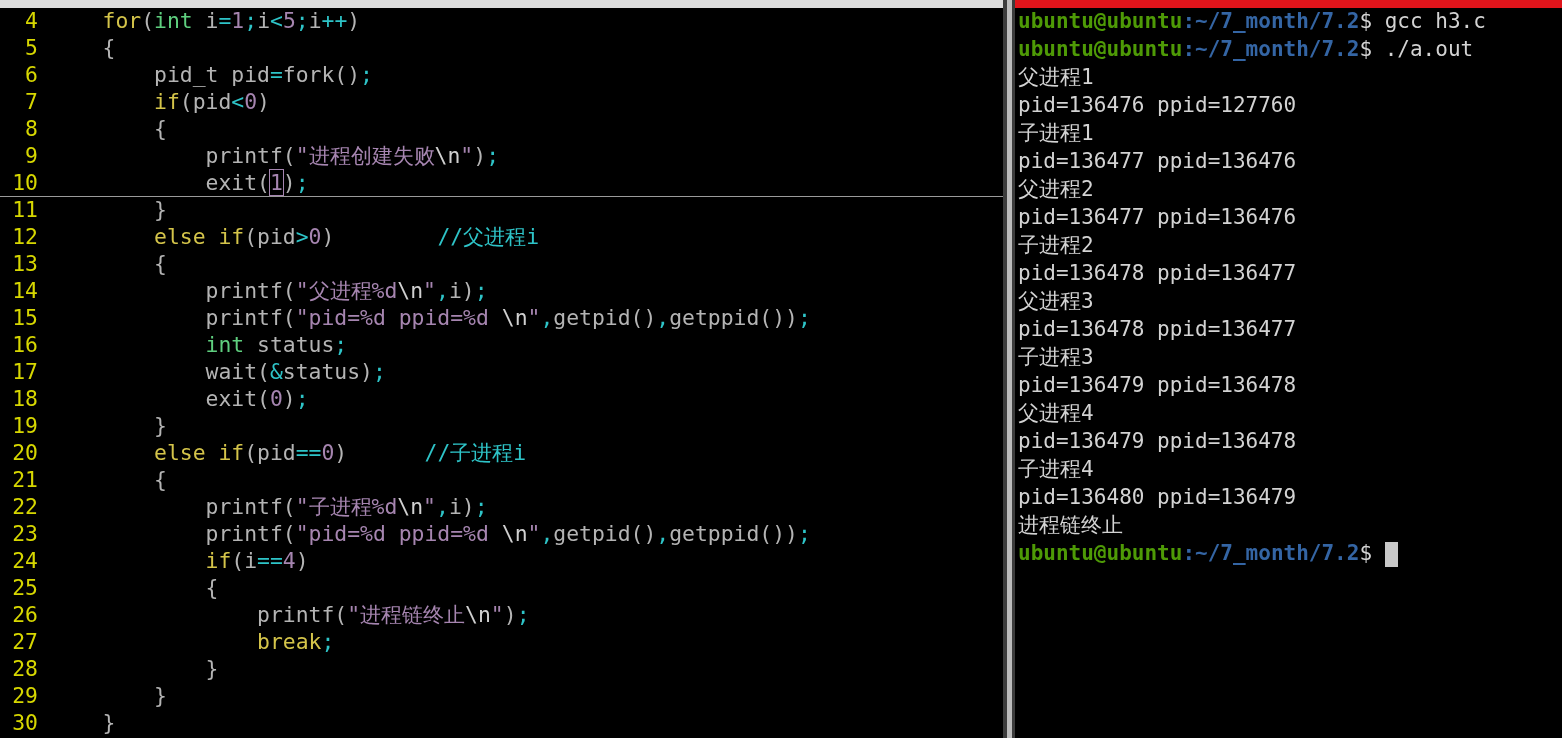 The image size is (1562, 738). Describe the element at coordinates (25, 642) in the screenshot. I see `line-number: 27` at that location.